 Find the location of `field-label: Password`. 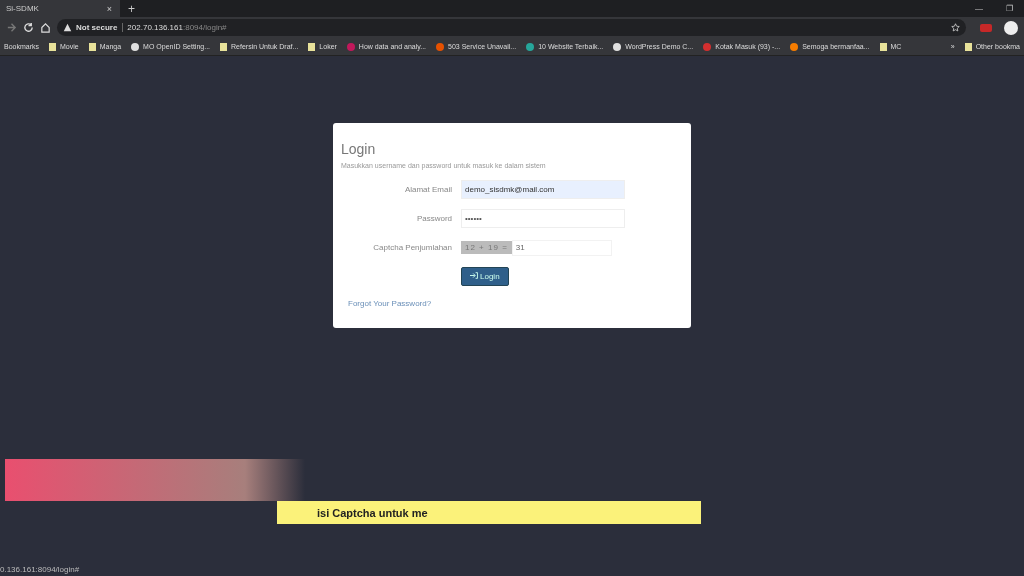

field-label: Password is located at coordinates (434, 218).